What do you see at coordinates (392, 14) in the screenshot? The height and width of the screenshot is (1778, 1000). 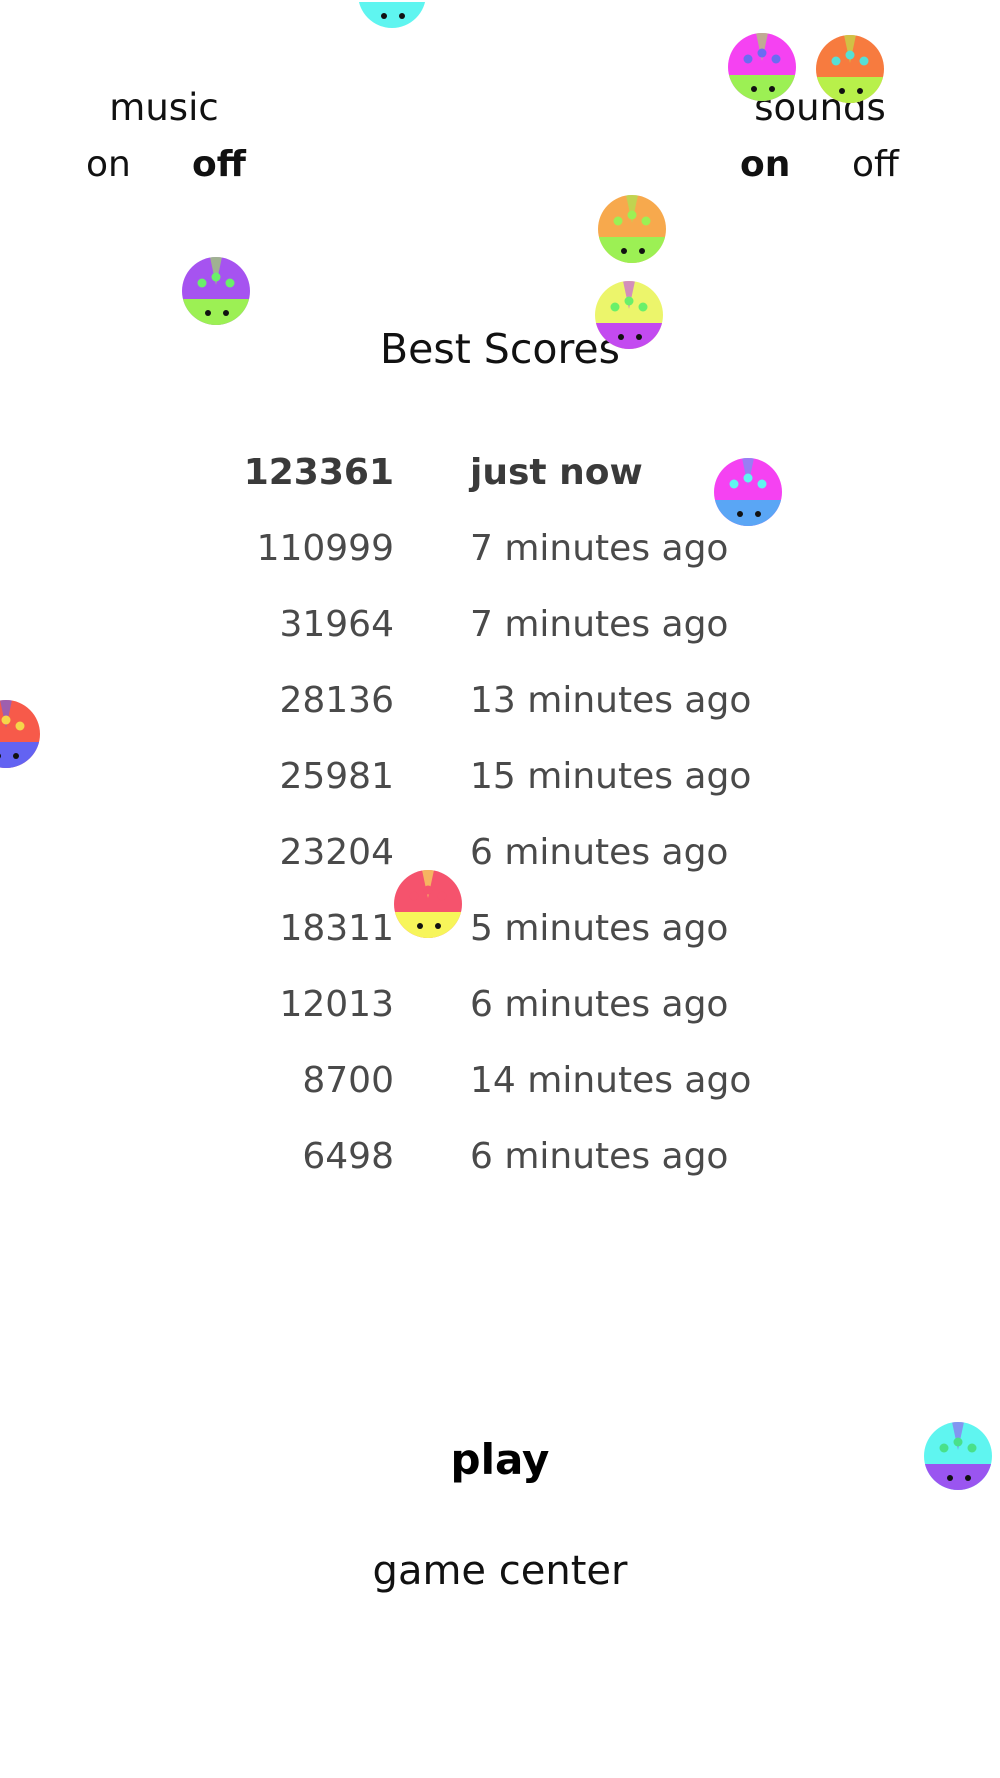 I see `bug-sprite-cyan-top` at bounding box center [392, 14].